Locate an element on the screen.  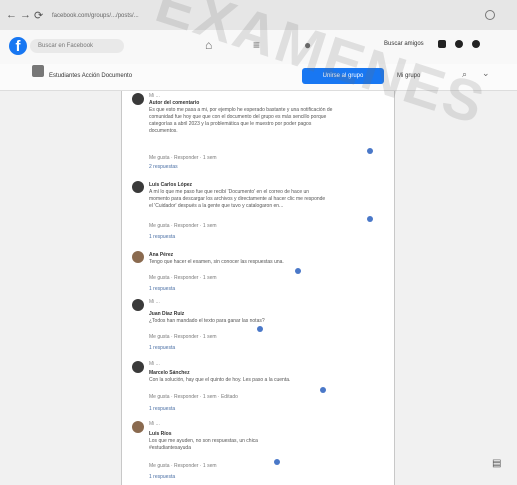
comment-line: documentos. is located at coordinates (163, 131).